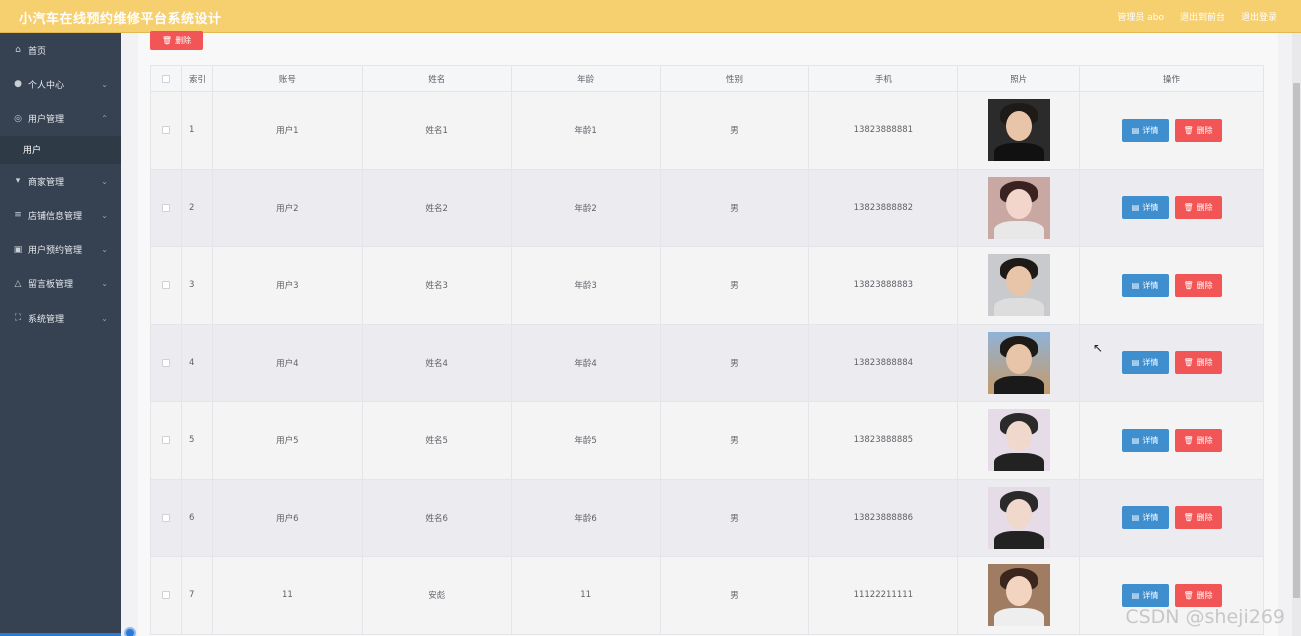 Image resolution: width=1301 pixels, height=636 pixels. What do you see at coordinates (1296, 340) in the screenshot?
I see `scrollbar-thumb` at bounding box center [1296, 340].